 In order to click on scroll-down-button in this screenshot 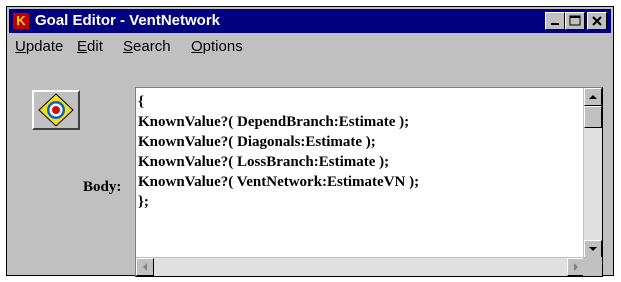, I will do `click(593, 249)`.